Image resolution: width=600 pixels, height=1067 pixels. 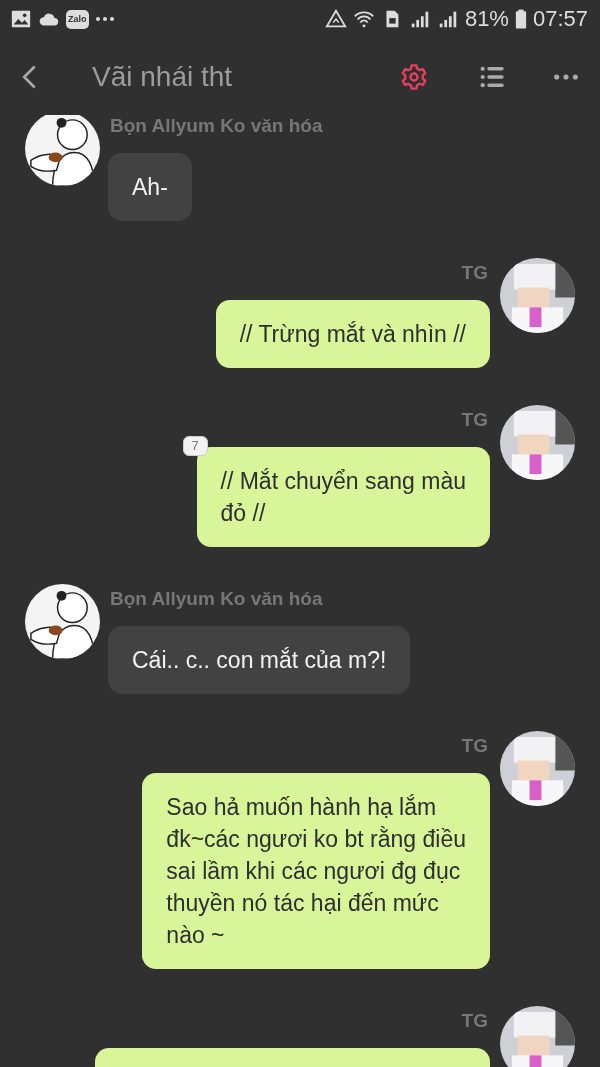 I want to click on app-notification-icon: Zalo, so click(x=77, y=19).